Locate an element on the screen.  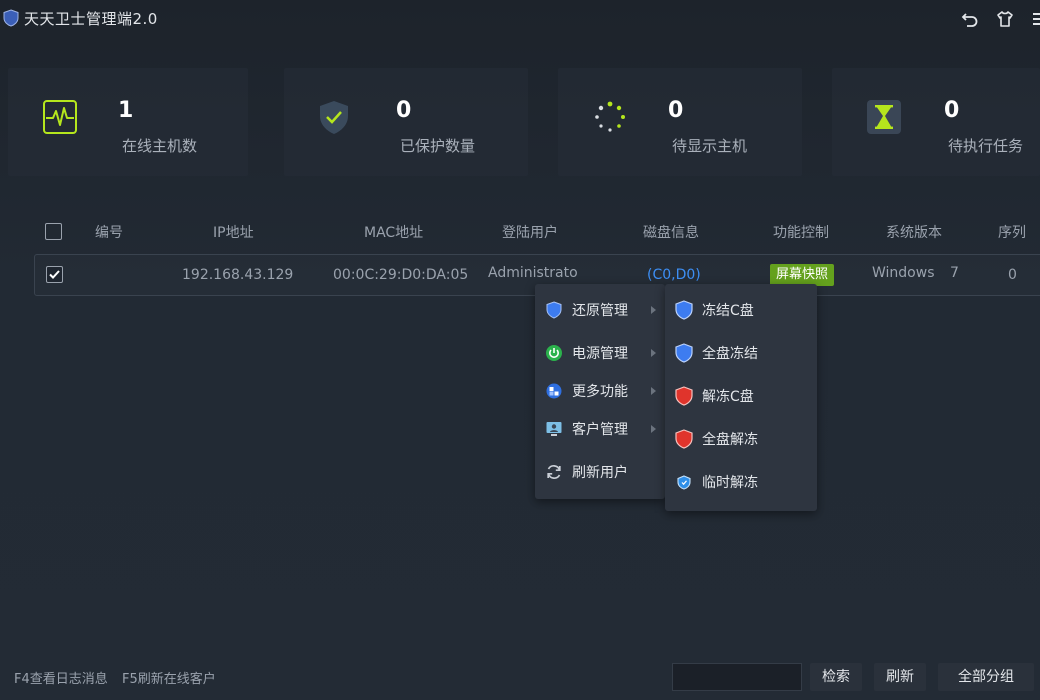
menu-item-label: 刷新用户 is located at coordinates (600, 473).